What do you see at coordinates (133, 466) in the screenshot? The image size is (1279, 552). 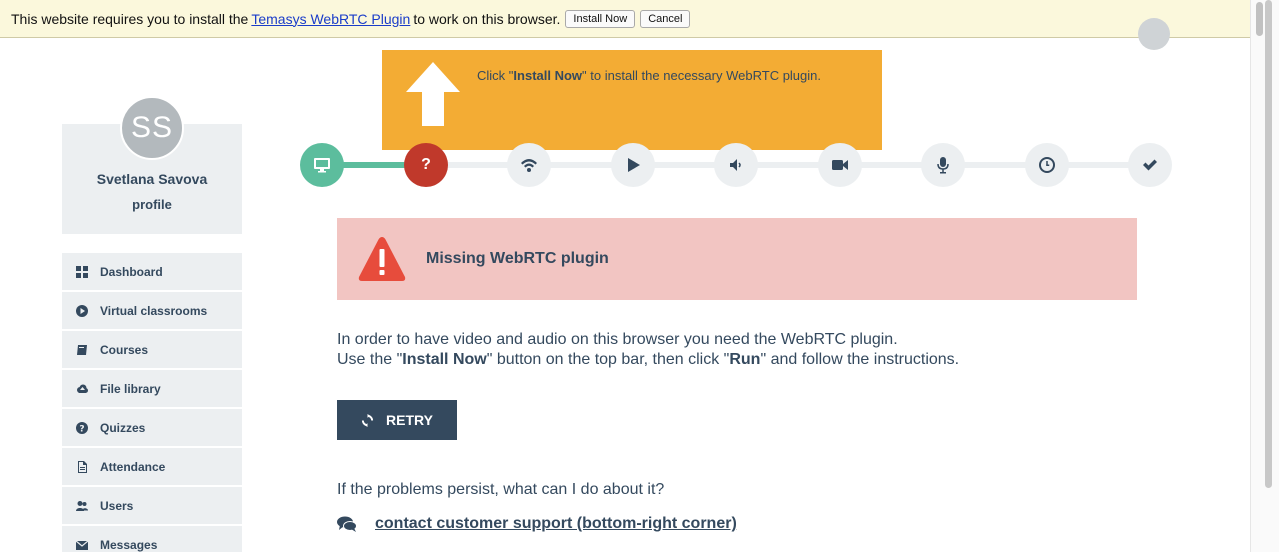 I see `sidebar-item-label: Attendance` at bounding box center [133, 466].